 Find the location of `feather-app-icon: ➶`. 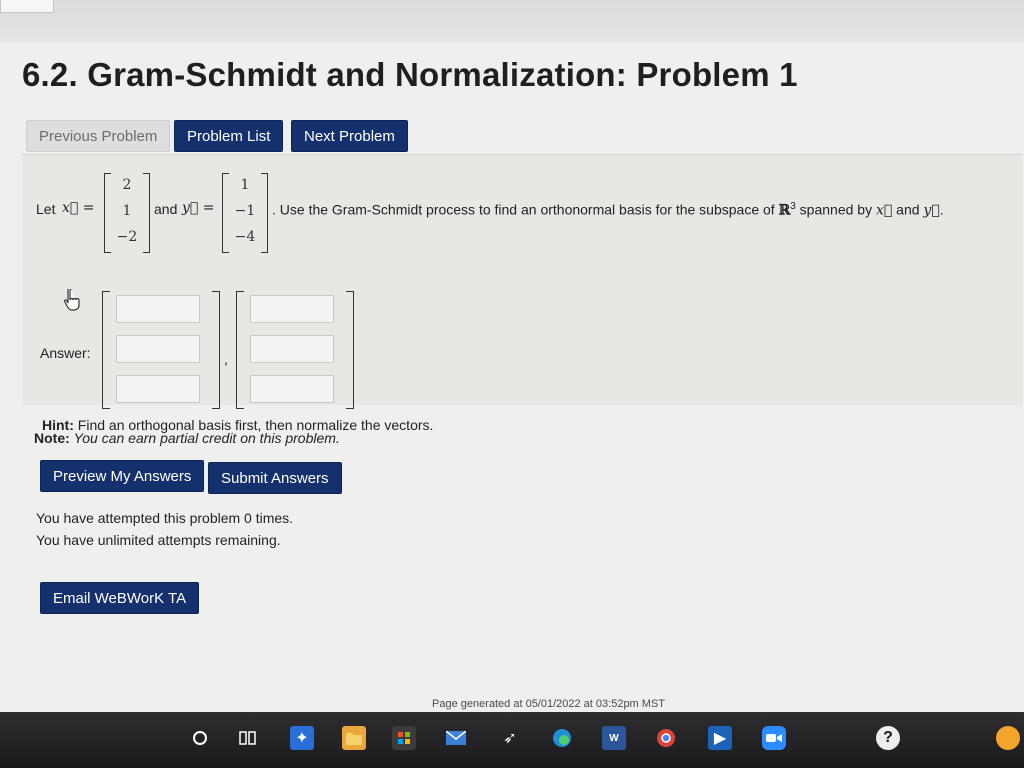

feather-app-icon: ➶ is located at coordinates (510, 738).